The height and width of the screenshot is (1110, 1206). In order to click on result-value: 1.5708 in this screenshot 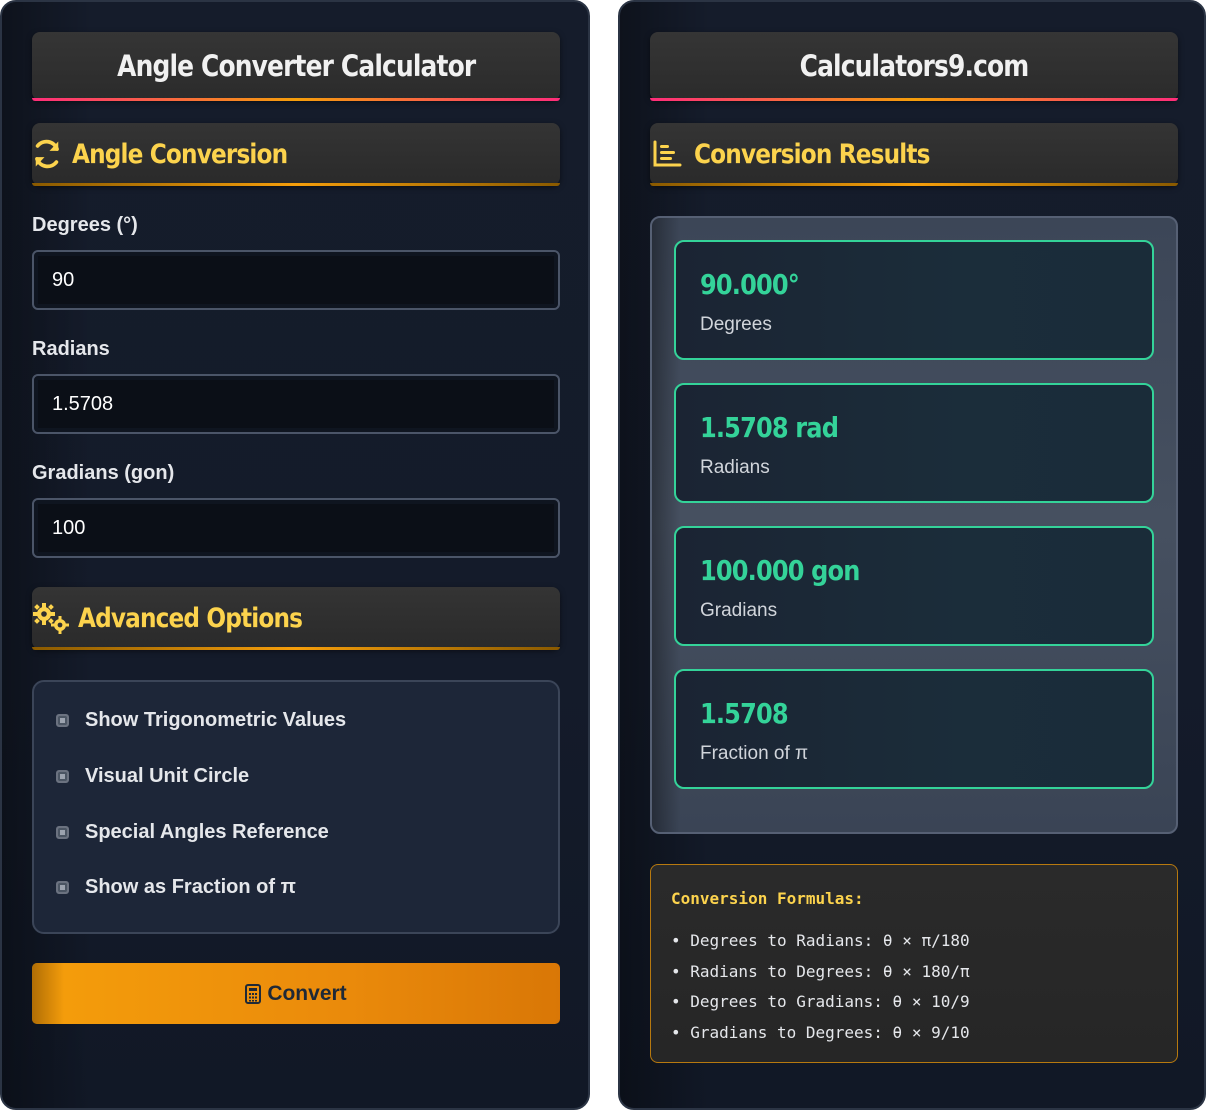, I will do `click(744, 713)`.